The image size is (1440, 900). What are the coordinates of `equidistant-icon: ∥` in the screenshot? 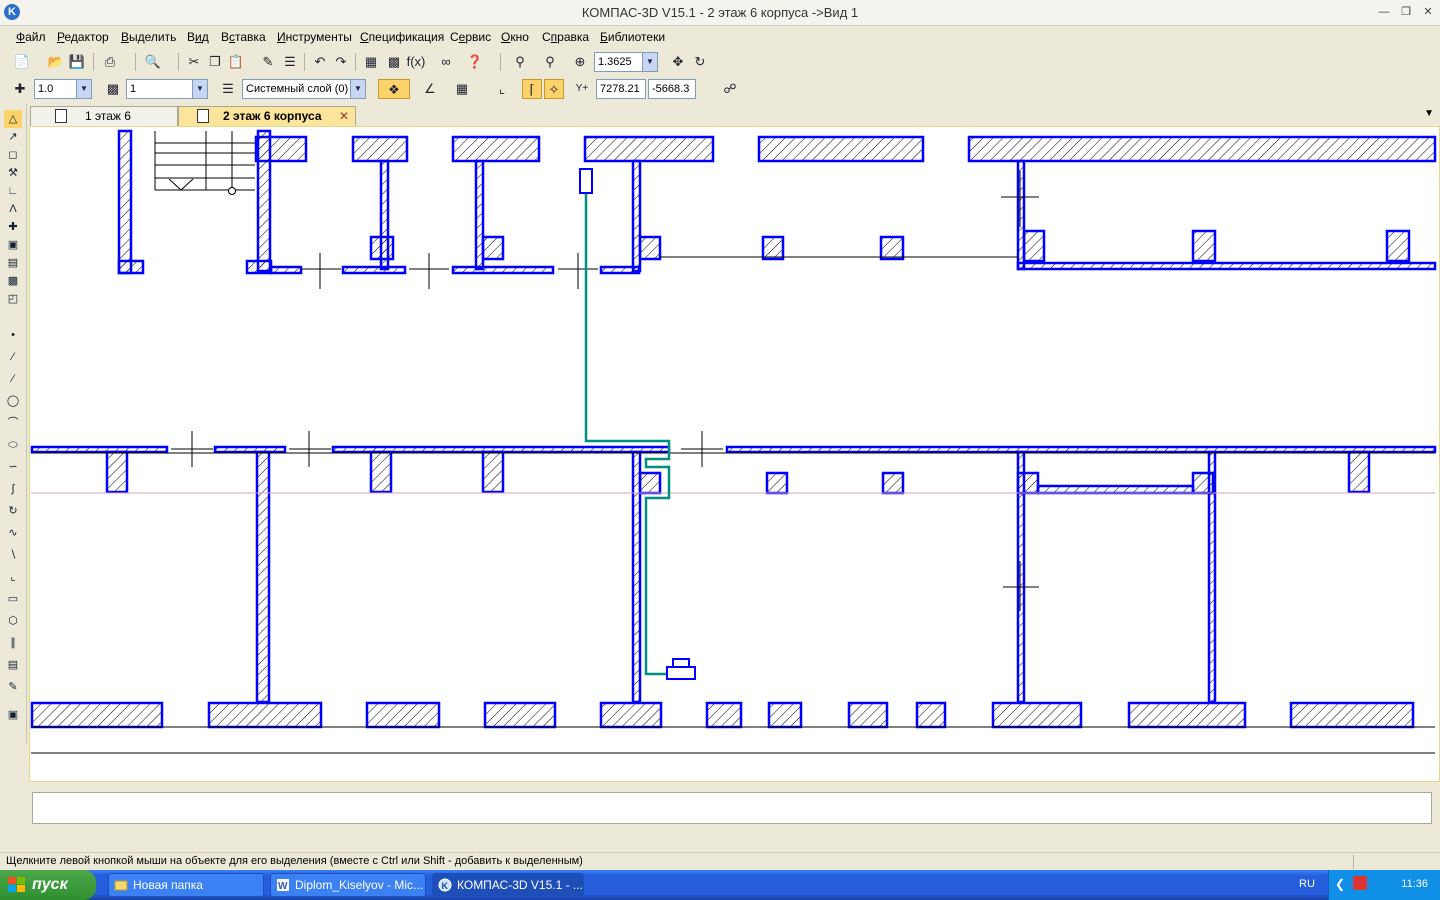 It's located at (13, 643).